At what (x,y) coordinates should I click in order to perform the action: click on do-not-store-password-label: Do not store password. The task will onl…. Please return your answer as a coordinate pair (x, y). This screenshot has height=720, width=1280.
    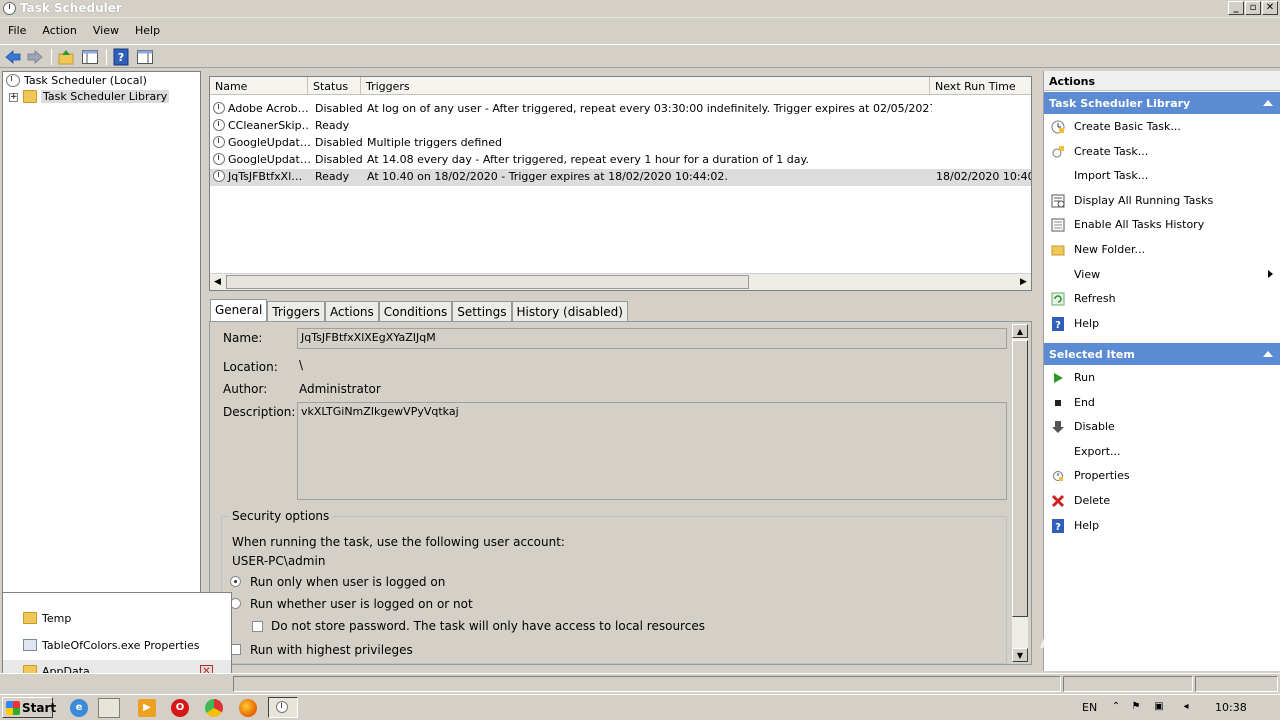
    Looking at the image, I should click on (488, 626).